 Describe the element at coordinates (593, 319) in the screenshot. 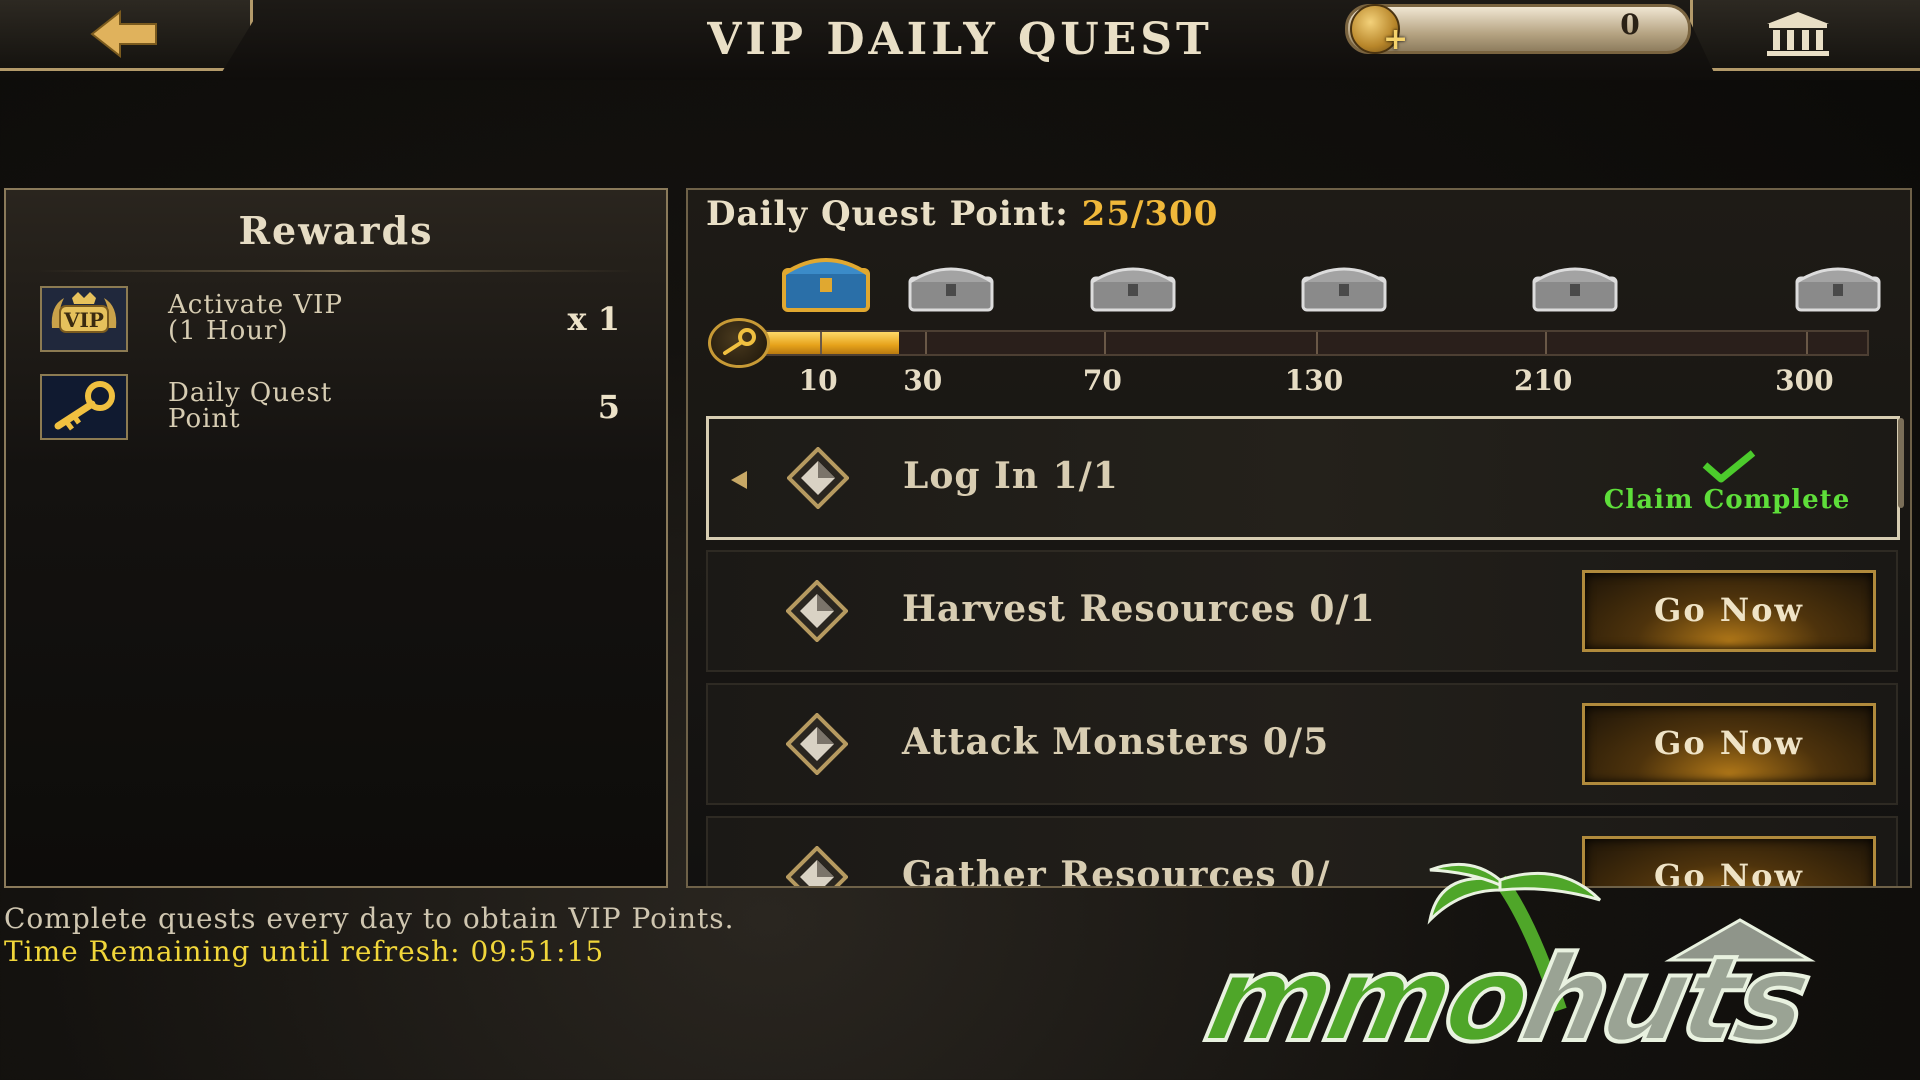

I see `reward-quantity: x 1` at that location.